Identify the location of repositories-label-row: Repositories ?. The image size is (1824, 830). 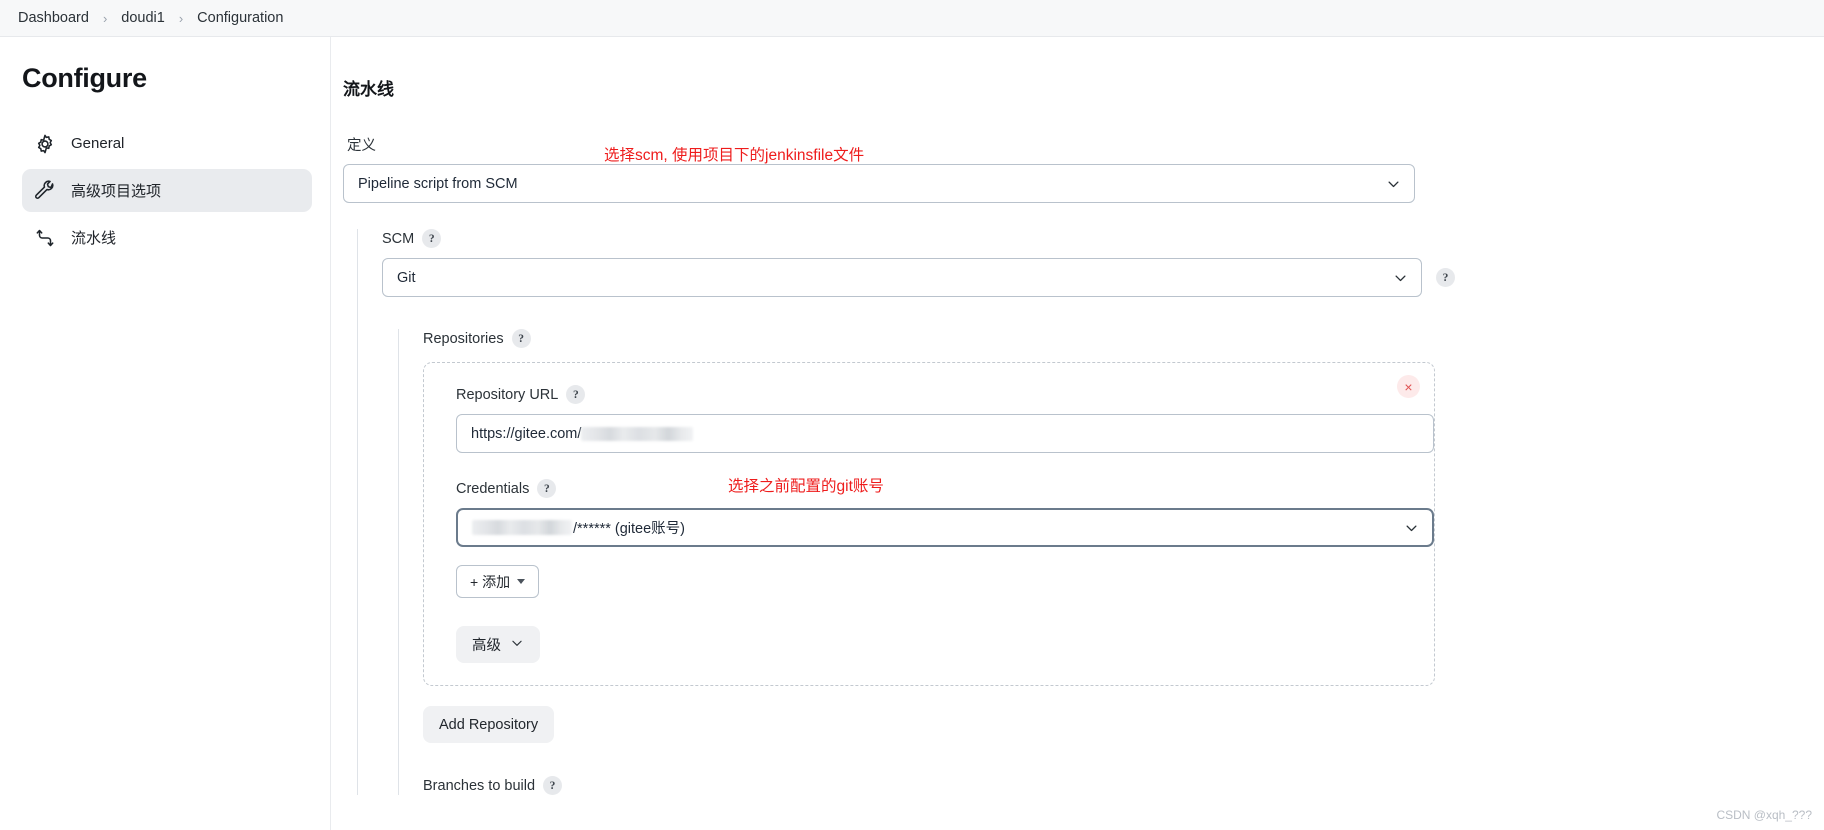
(1123, 338).